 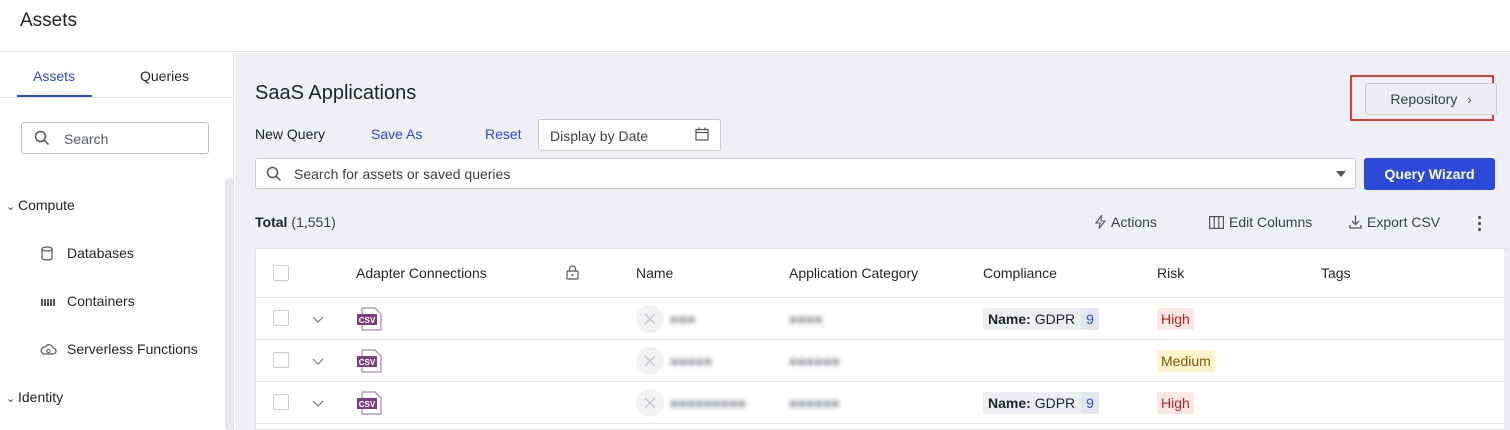 I want to click on column-header-tags: Tags, so click(x=1336, y=273).